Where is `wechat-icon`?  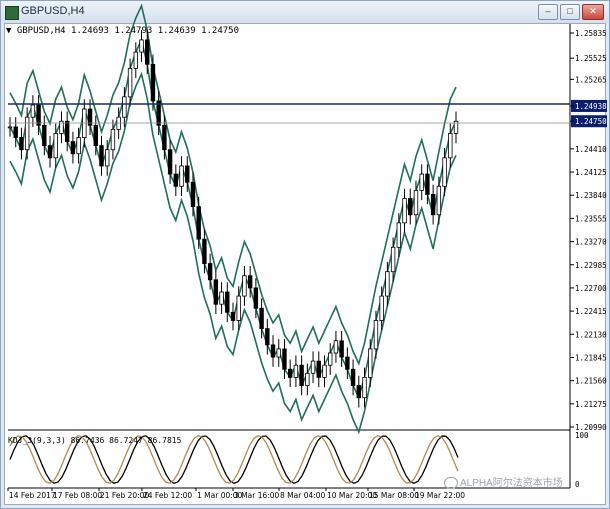
wechat-icon is located at coordinates (451, 483).